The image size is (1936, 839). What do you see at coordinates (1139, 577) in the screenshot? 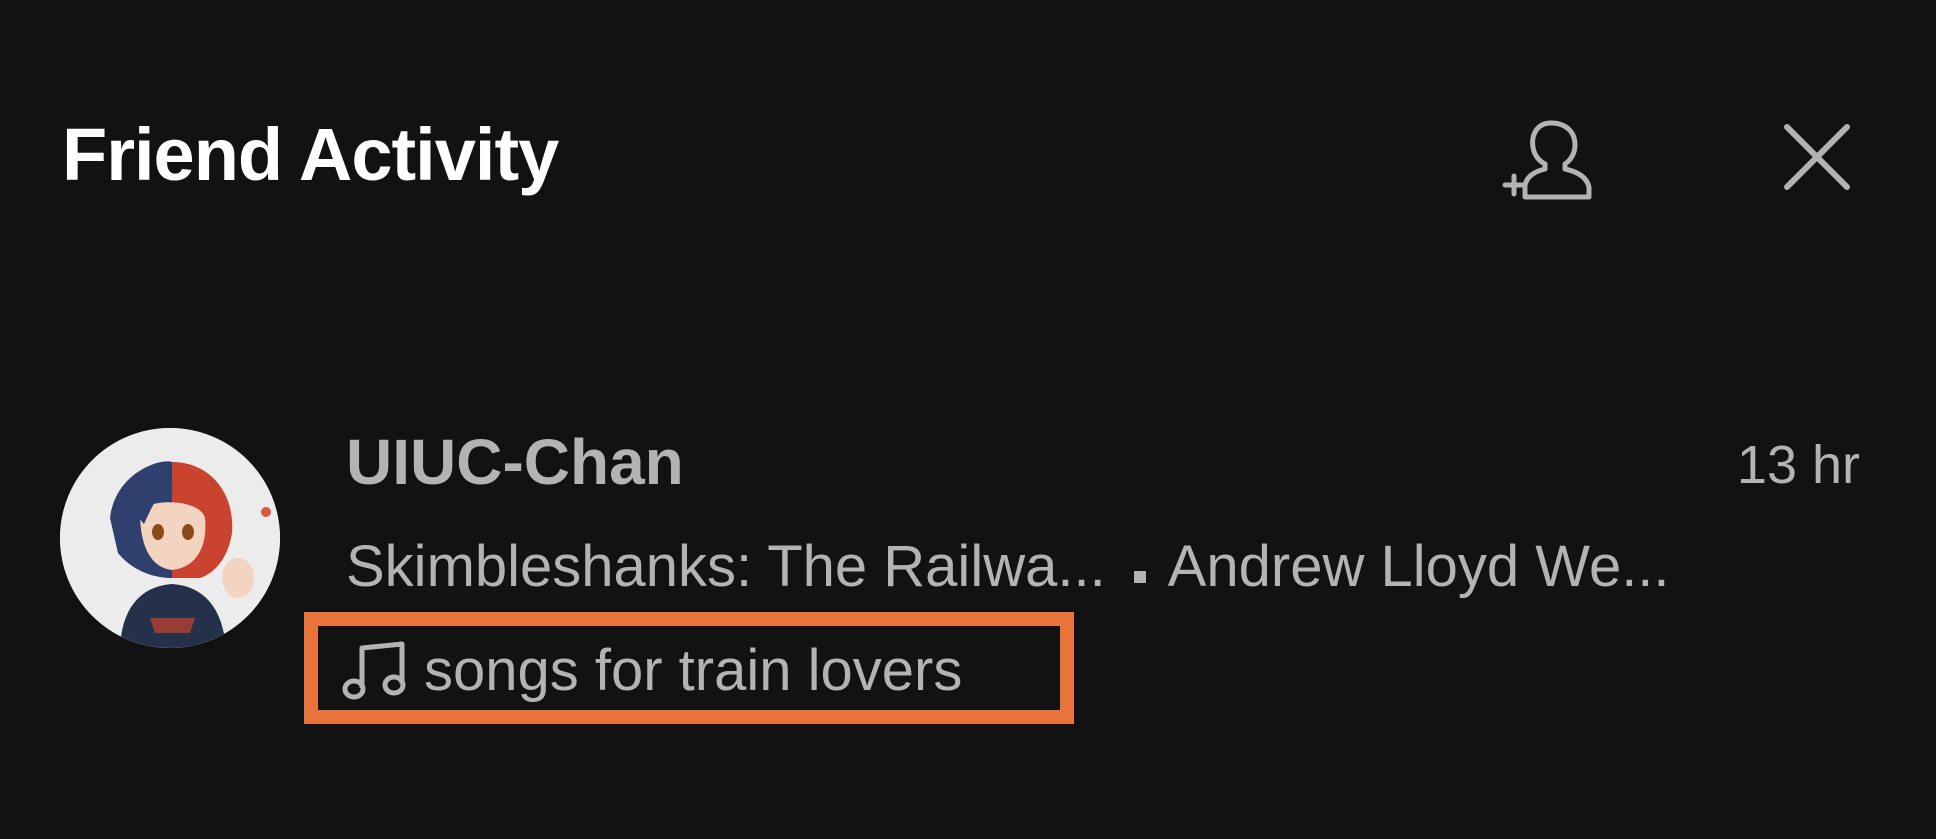
I see `separator-dot` at bounding box center [1139, 577].